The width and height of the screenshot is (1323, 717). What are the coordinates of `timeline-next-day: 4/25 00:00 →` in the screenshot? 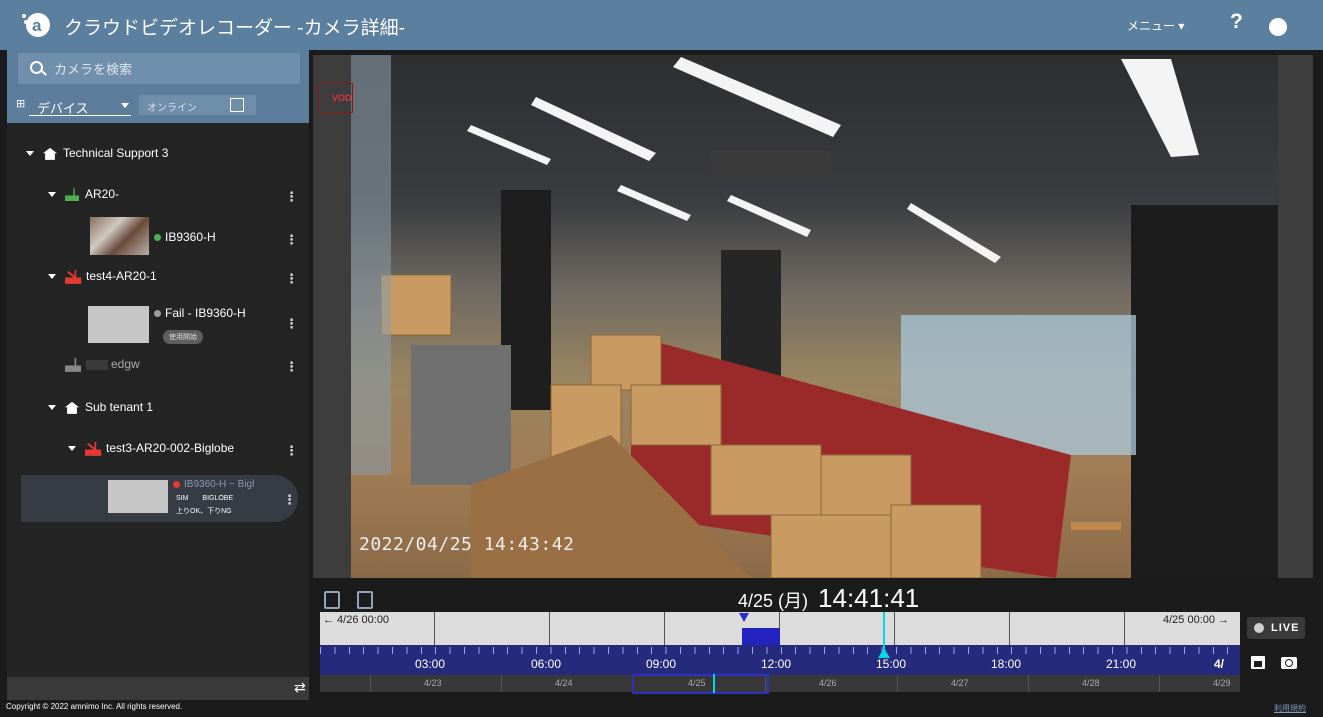 It's located at (1196, 620).